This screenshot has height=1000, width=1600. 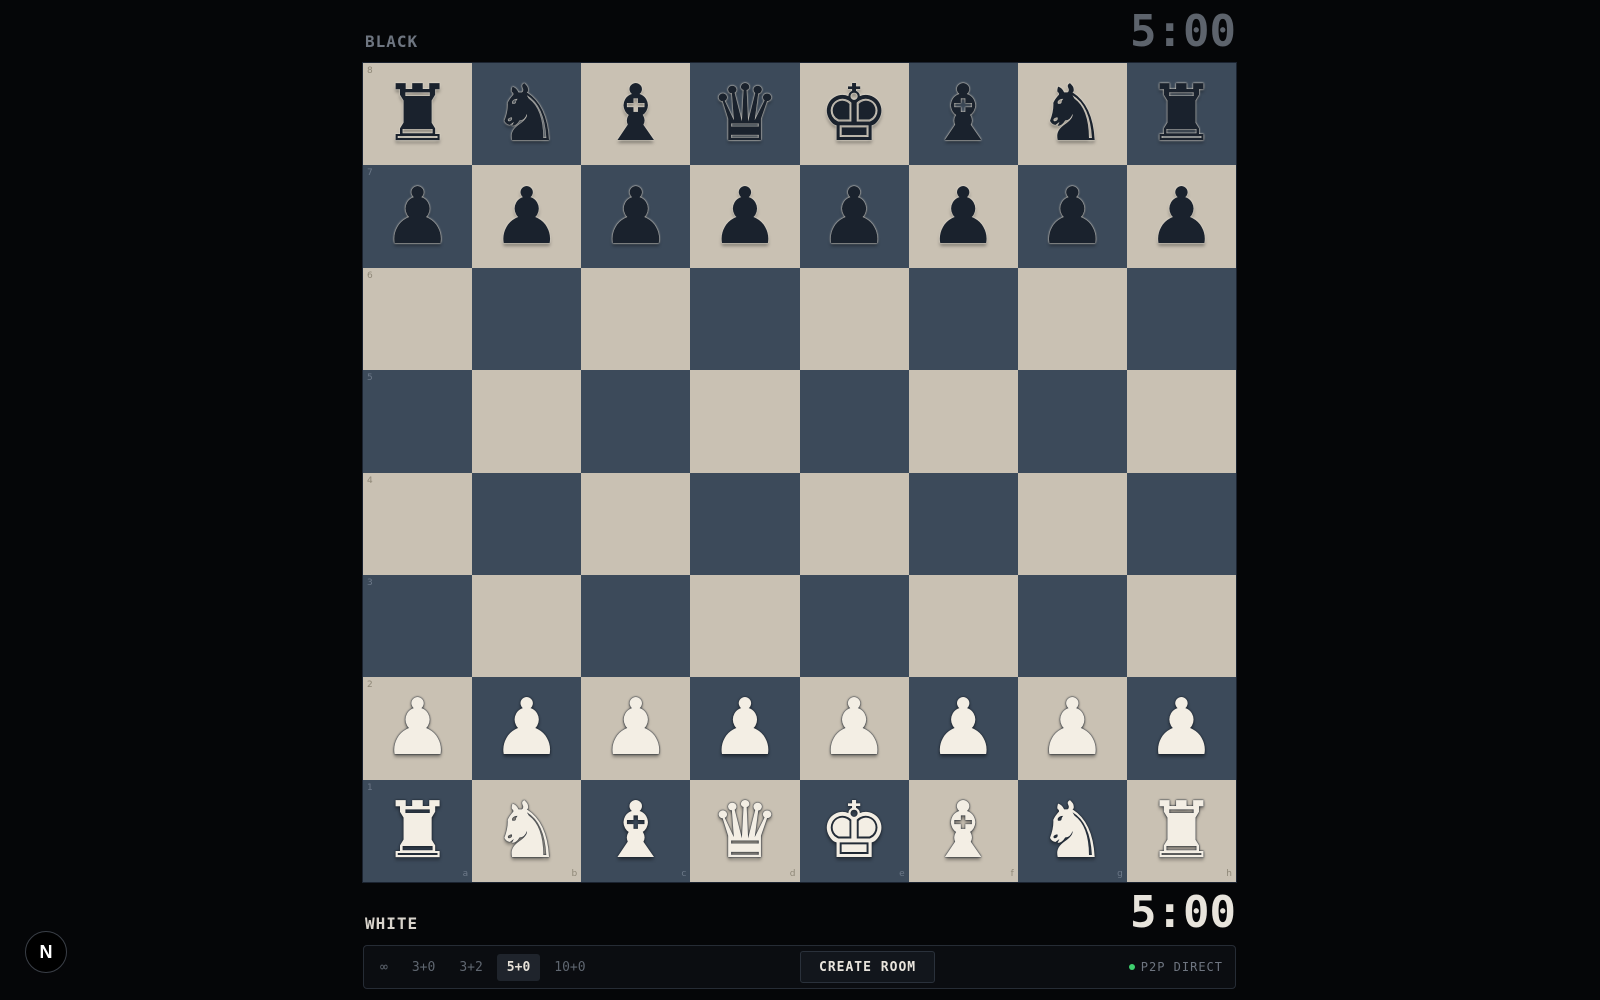 What do you see at coordinates (636, 626) in the screenshot?
I see `square-c3` at bounding box center [636, 626].